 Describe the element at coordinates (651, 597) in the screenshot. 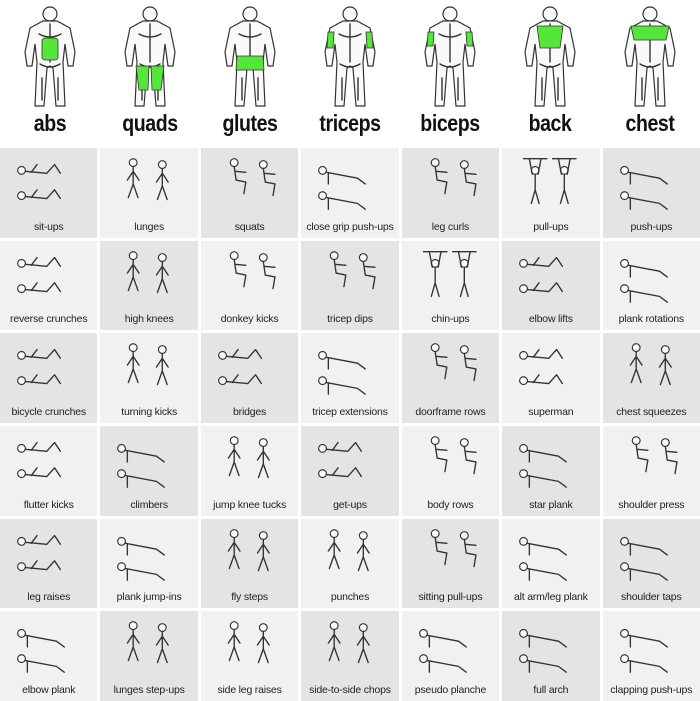

I see `exercise-label: shoulder taps` at that location.